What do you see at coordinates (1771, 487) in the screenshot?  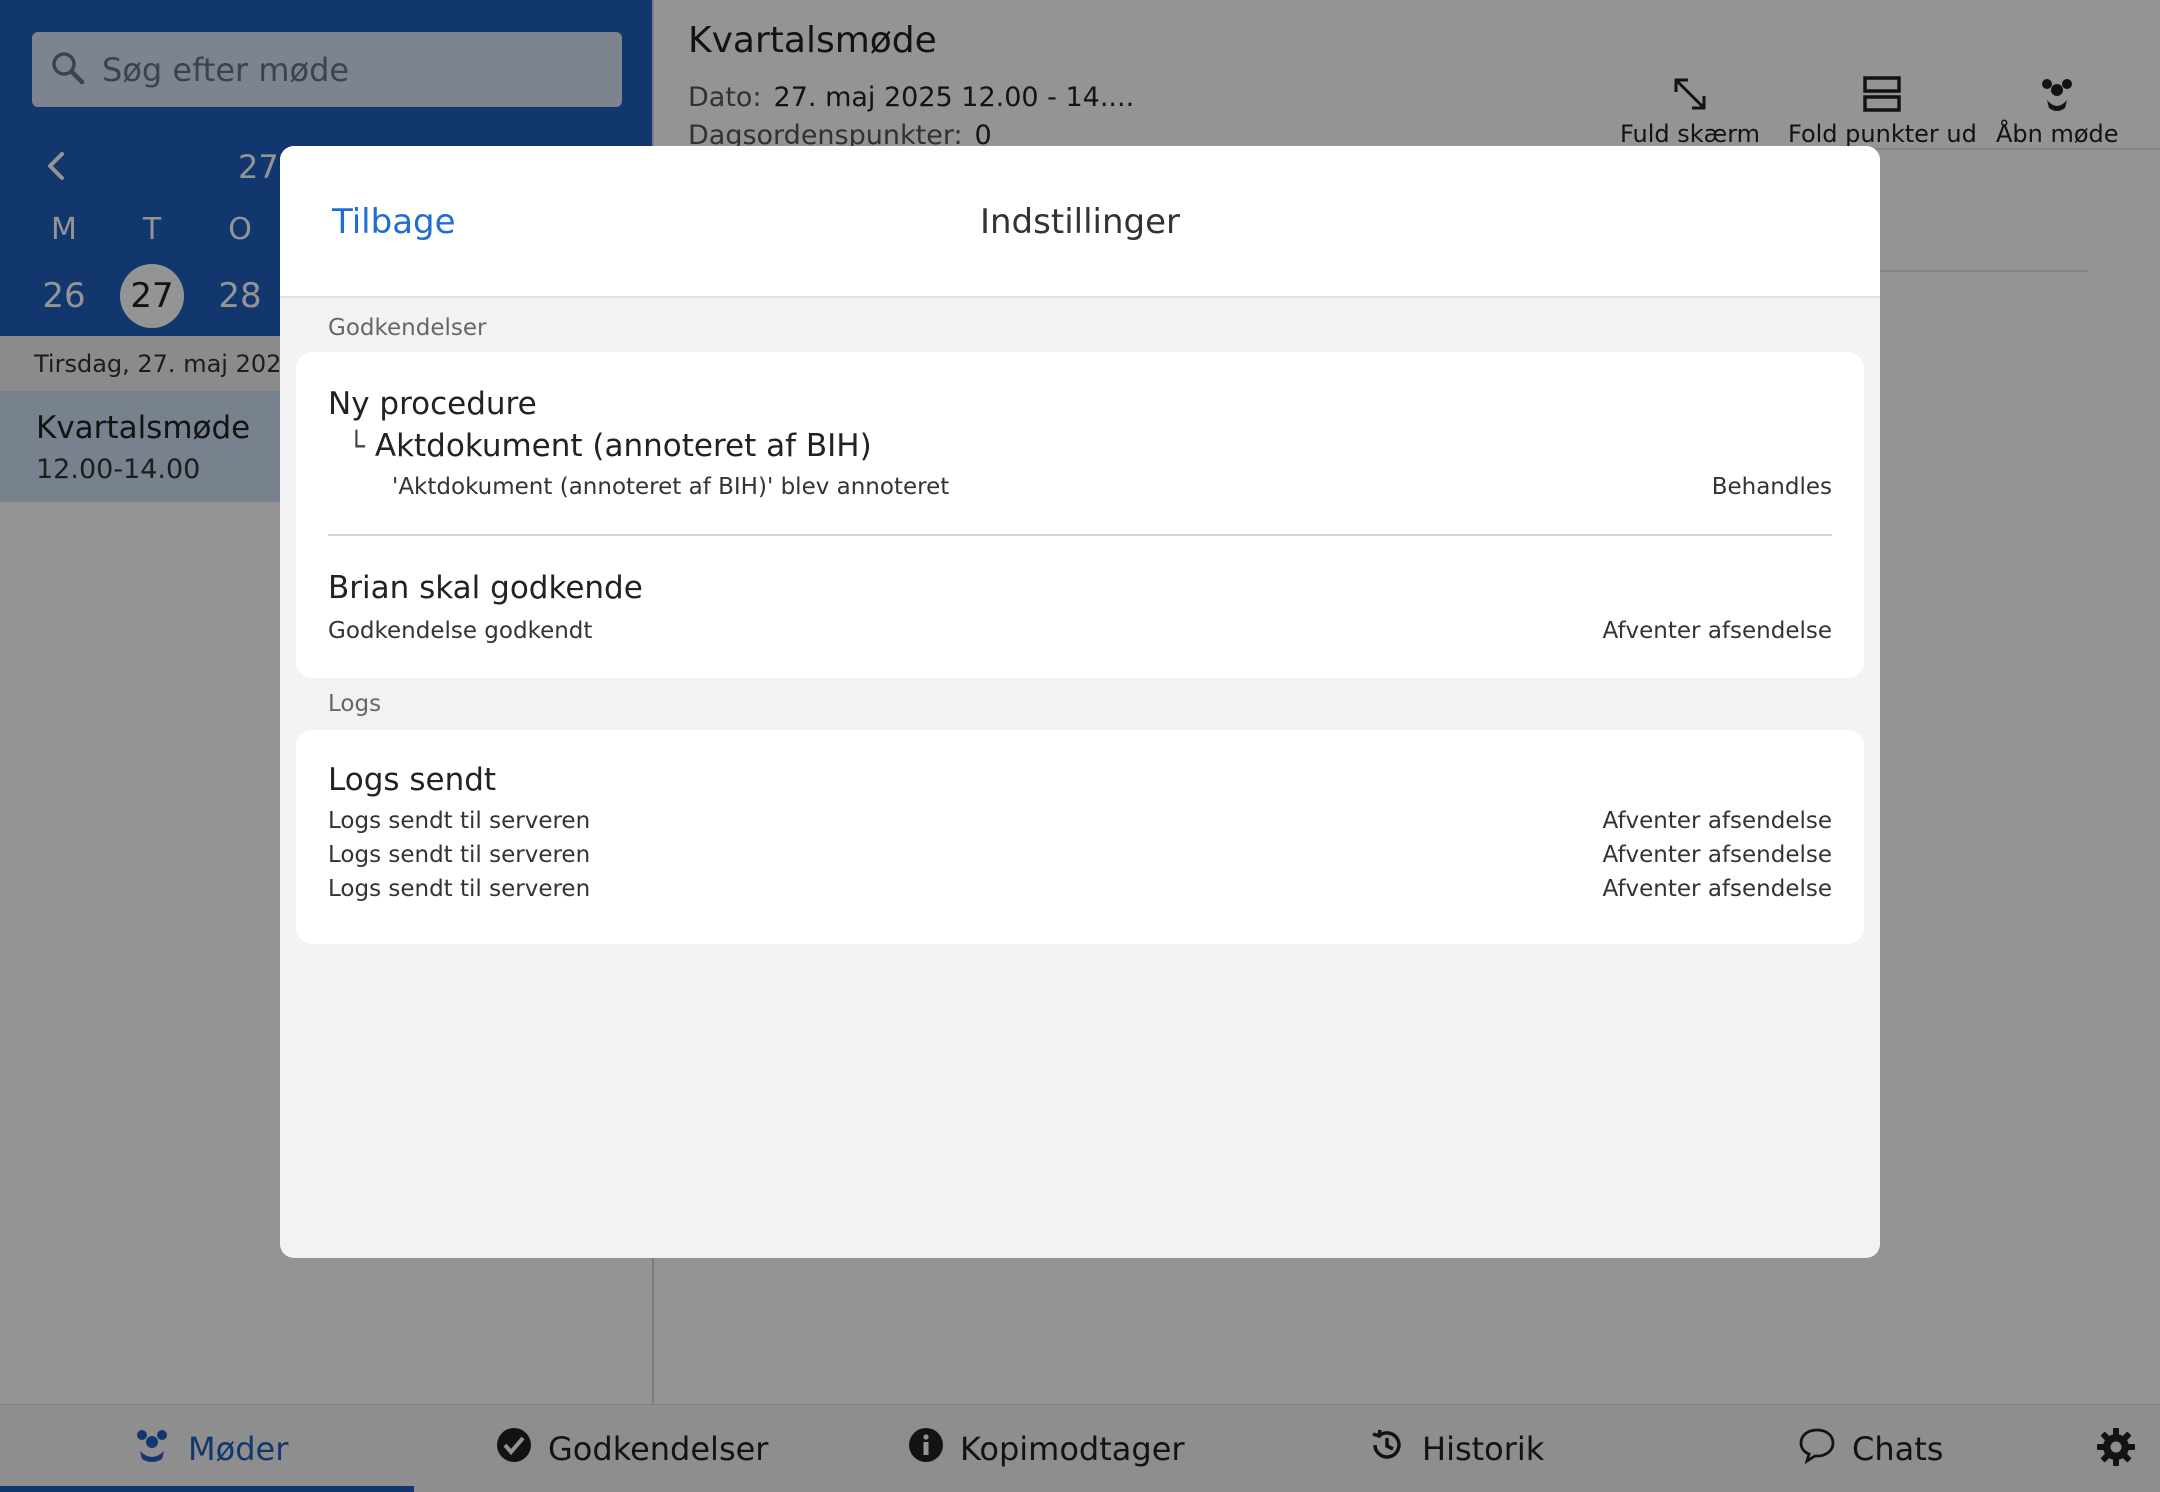 I see `status-text: Behandles` at bounding box center [1771, 487].